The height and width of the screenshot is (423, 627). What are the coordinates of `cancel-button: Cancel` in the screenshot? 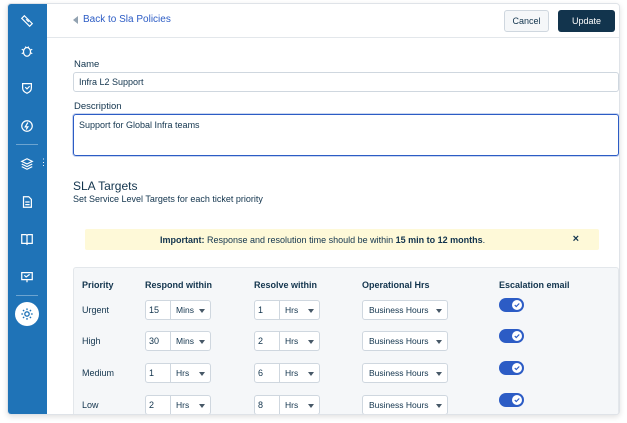 It's located at (526, 21).